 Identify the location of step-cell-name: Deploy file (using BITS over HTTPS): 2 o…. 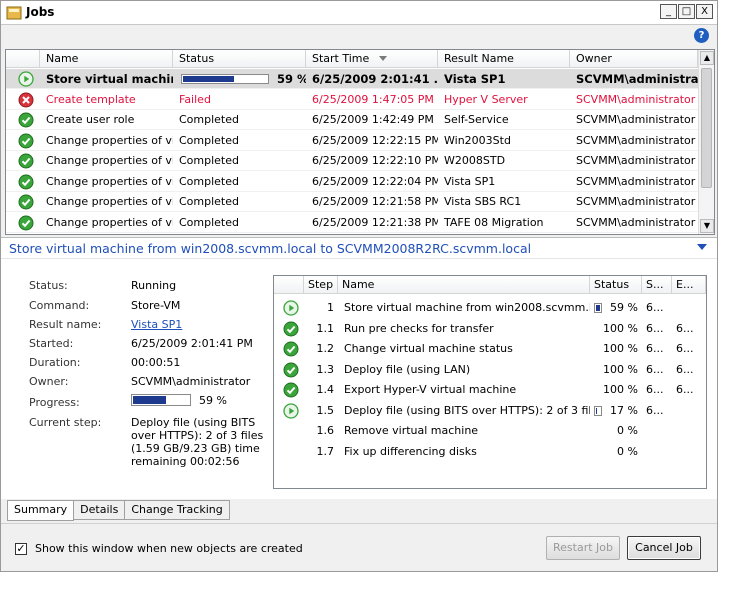
(467, 410).